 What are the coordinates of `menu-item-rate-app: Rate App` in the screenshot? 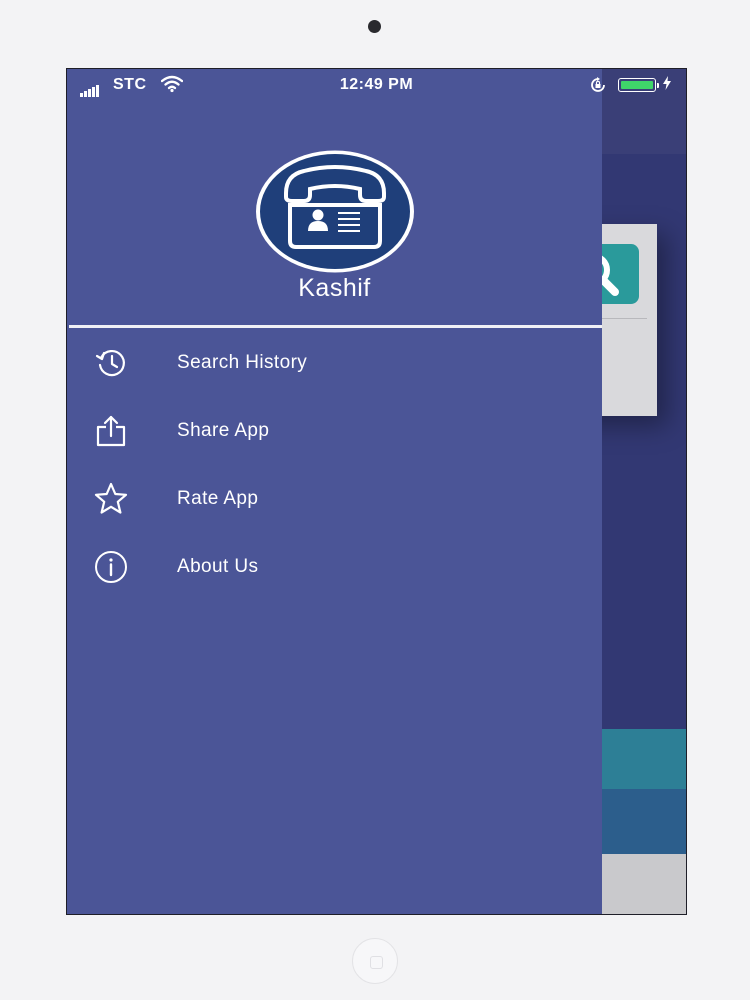 It's located at (334, 498).